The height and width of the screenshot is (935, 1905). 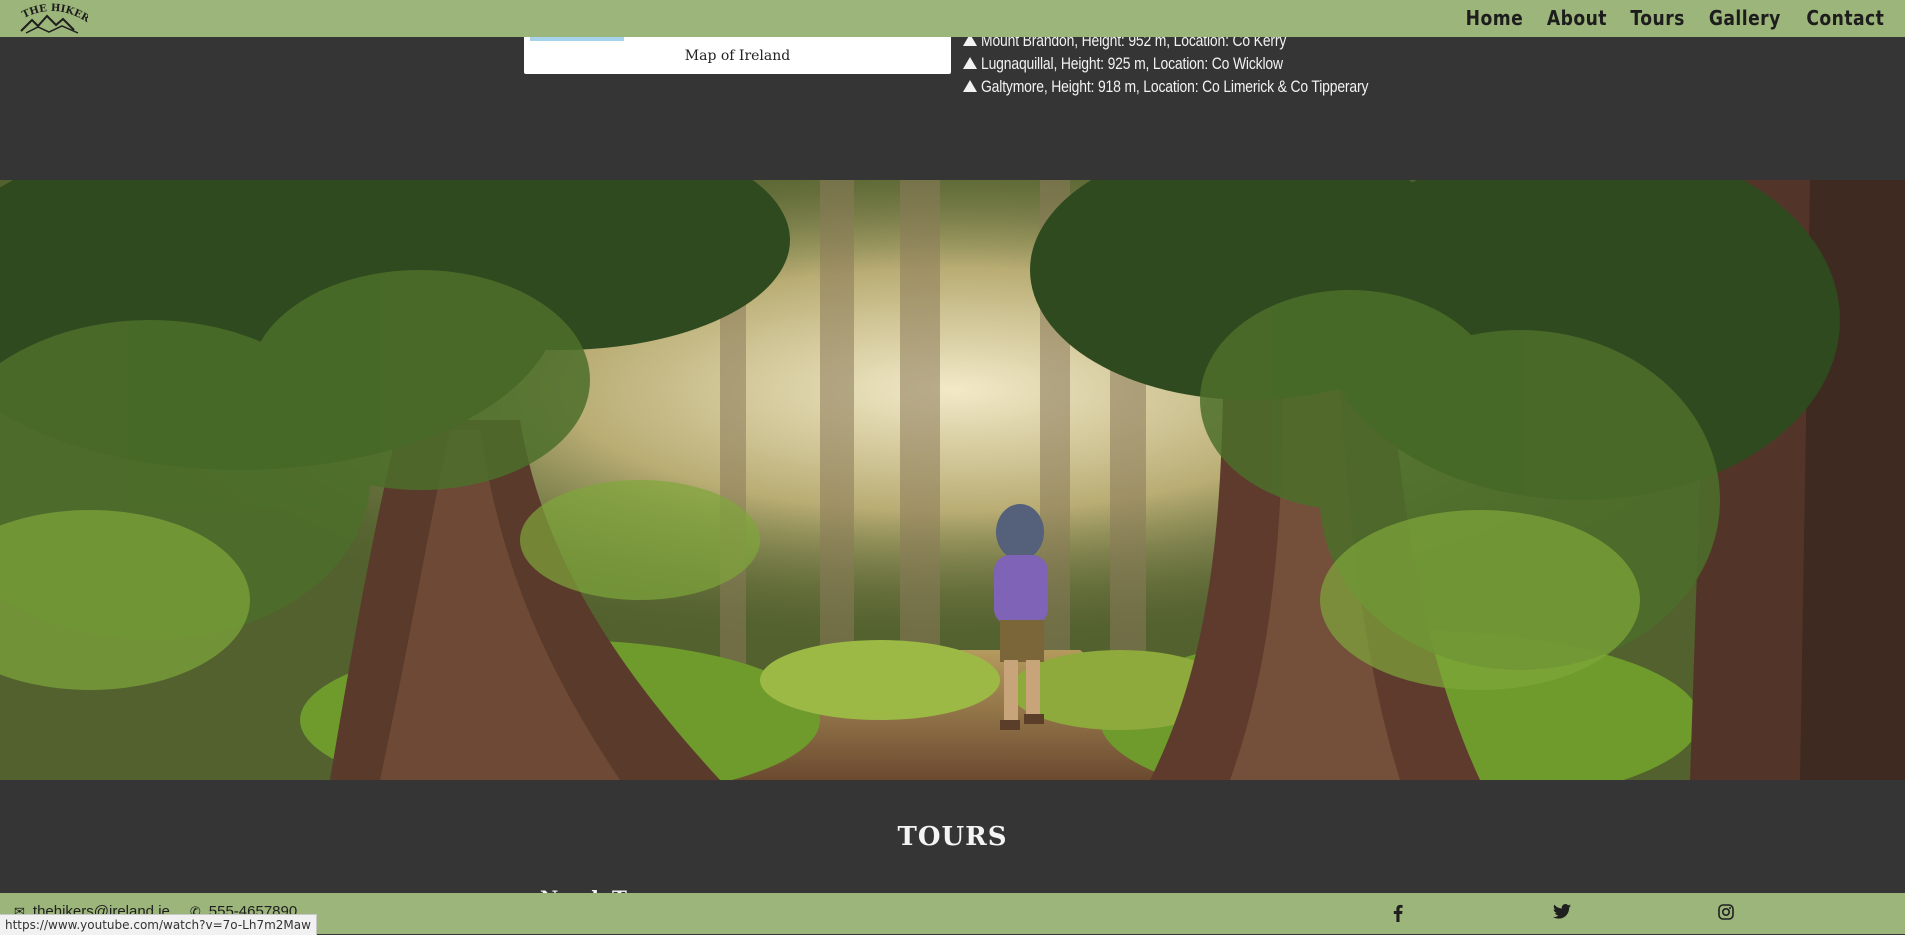 What do you see at coordinates (1745, 18) in the screenshot?
I see `nav-gallery: Gallery` at bounding box center [1745, 18].